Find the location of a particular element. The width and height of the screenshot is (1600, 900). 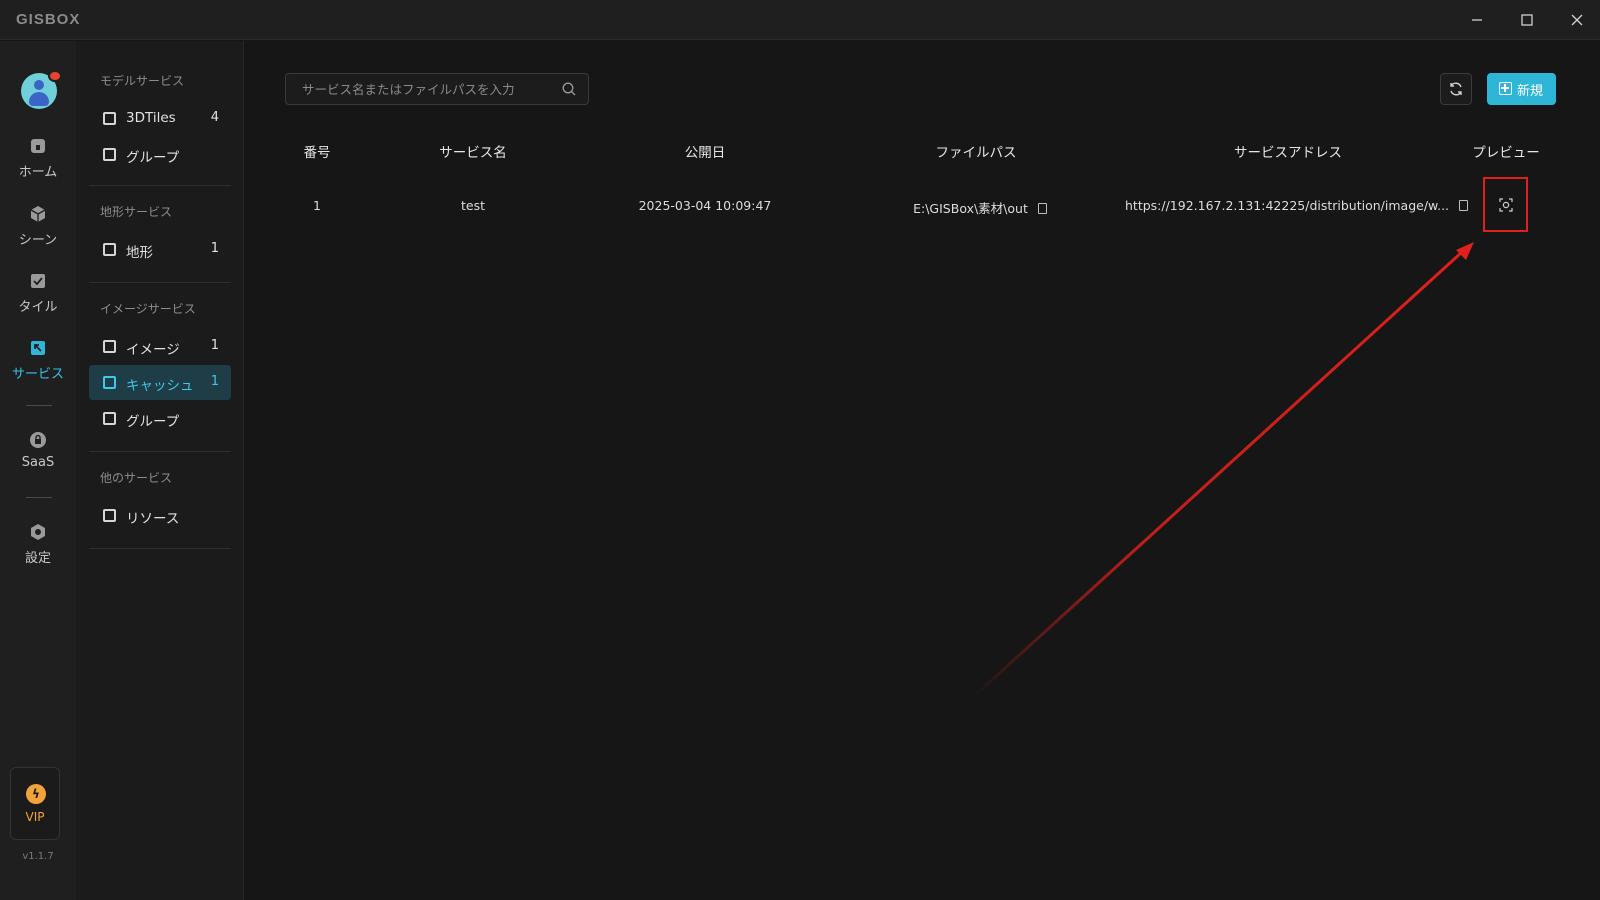

section-title-other: 他のサービス is located at coordinates (136, 478).